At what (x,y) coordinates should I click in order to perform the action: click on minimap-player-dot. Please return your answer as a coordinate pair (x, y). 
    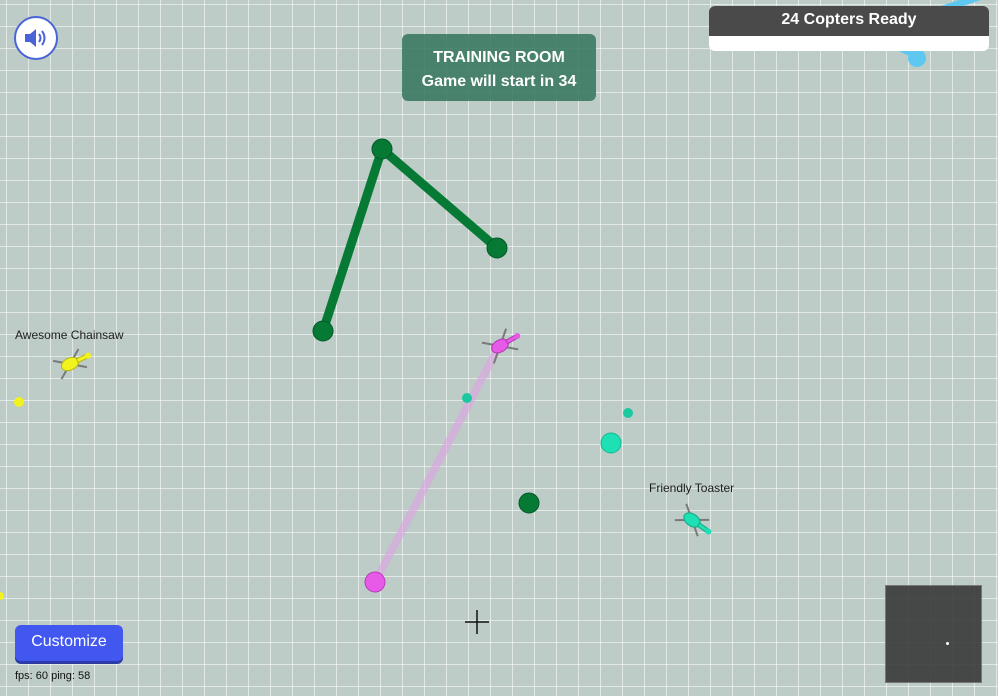
    Looking at the image, I should click on (947, 643).